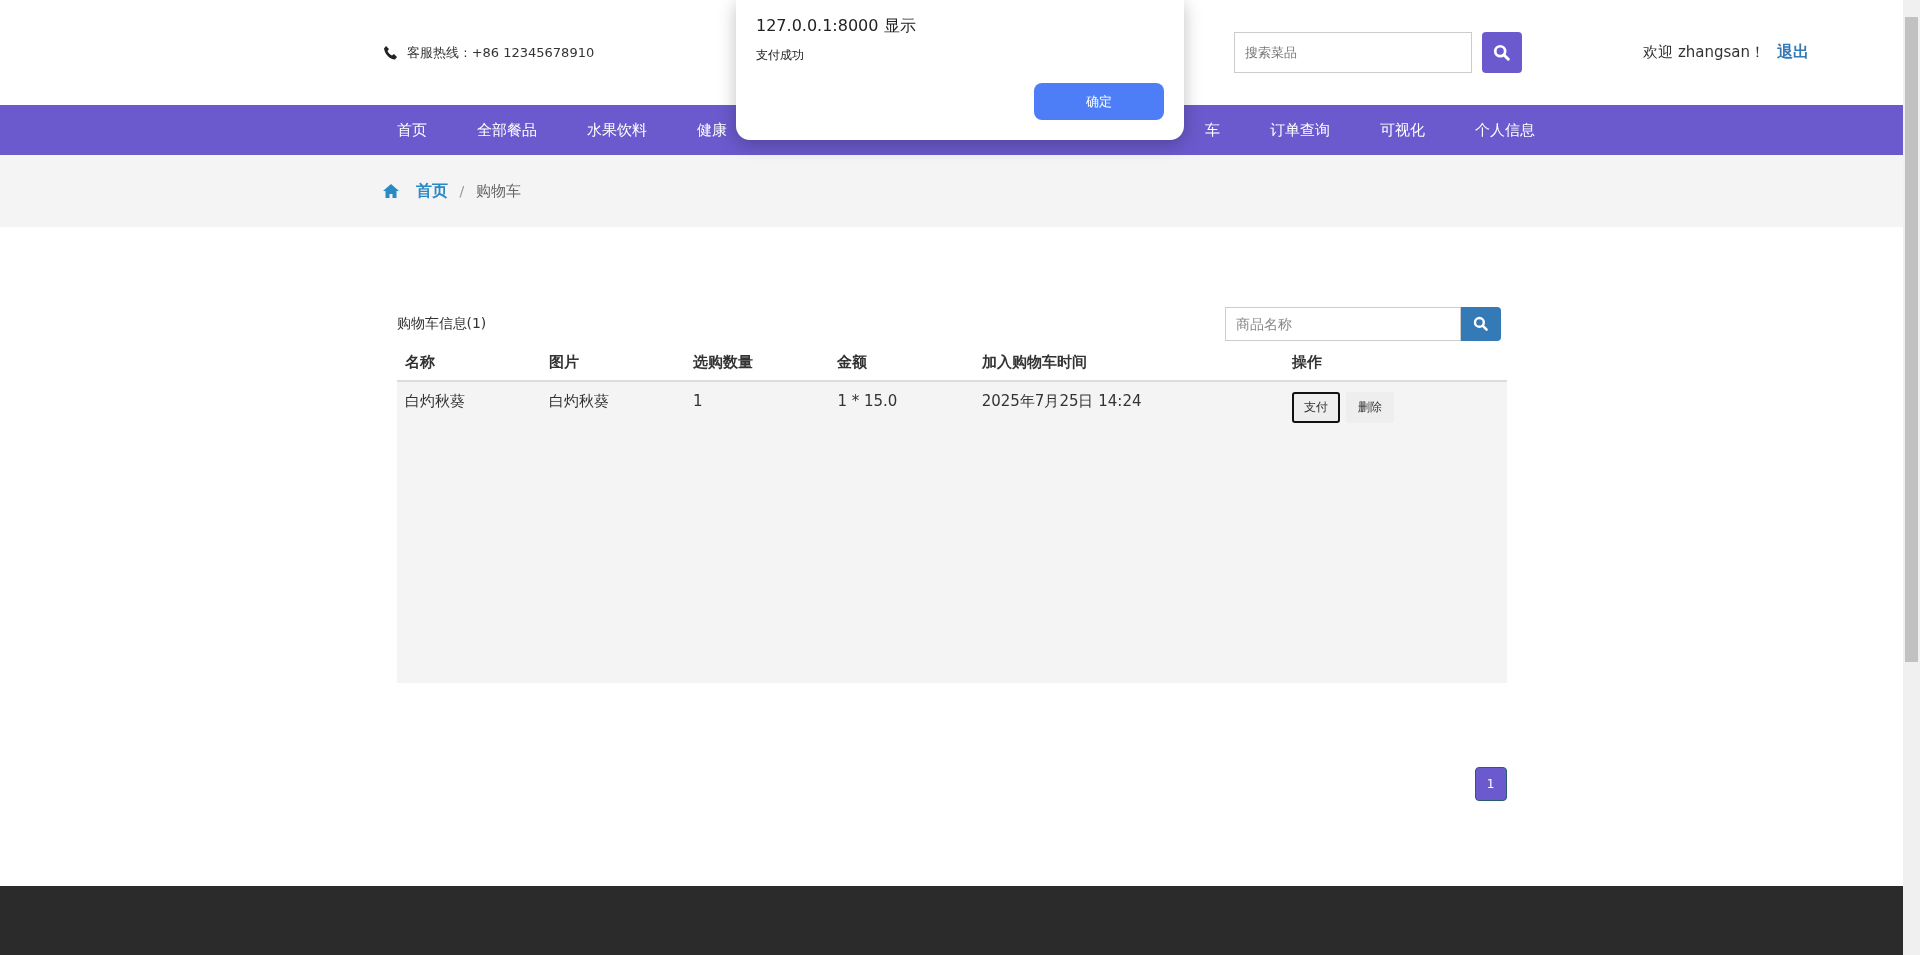  Describe the element at coordinates (1212, 130) in the screenshot. I see `nav-item: 车` at that location.